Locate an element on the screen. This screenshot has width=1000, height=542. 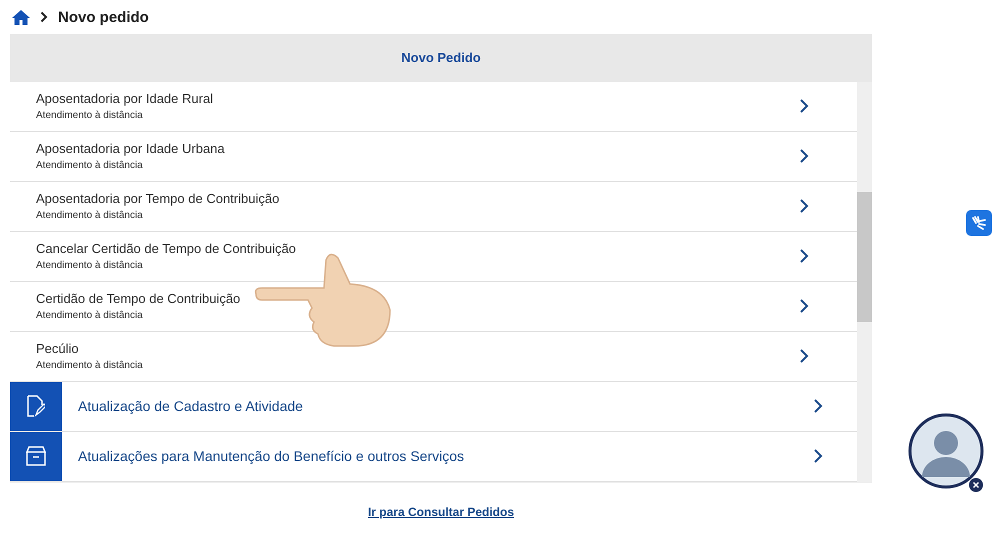
document-edit-icon is located at coordinates (36, 406).